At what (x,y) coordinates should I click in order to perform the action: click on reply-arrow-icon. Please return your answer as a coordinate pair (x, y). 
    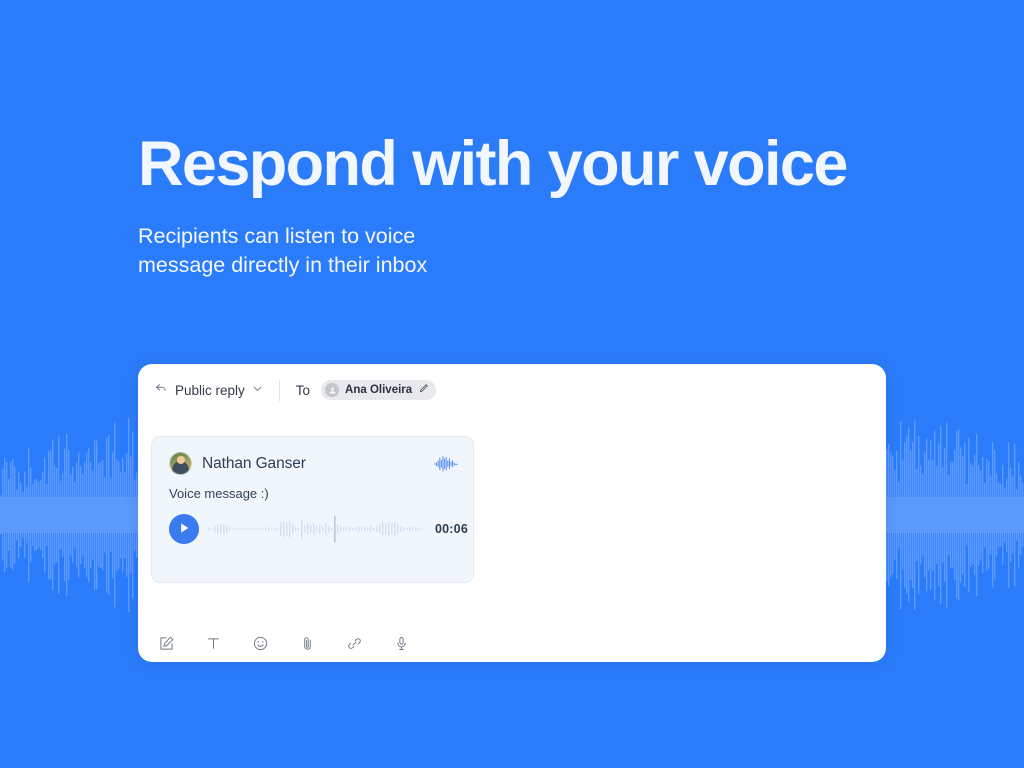
    Looking at the image, I should click on (161, 390).